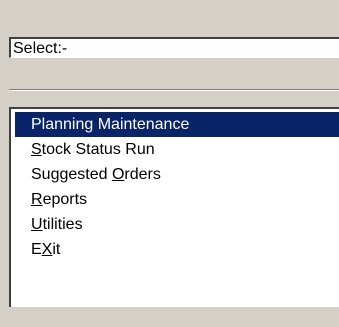  I want to click on menu-item-stock-status-run: Stock Status Run, so click(177, 149).